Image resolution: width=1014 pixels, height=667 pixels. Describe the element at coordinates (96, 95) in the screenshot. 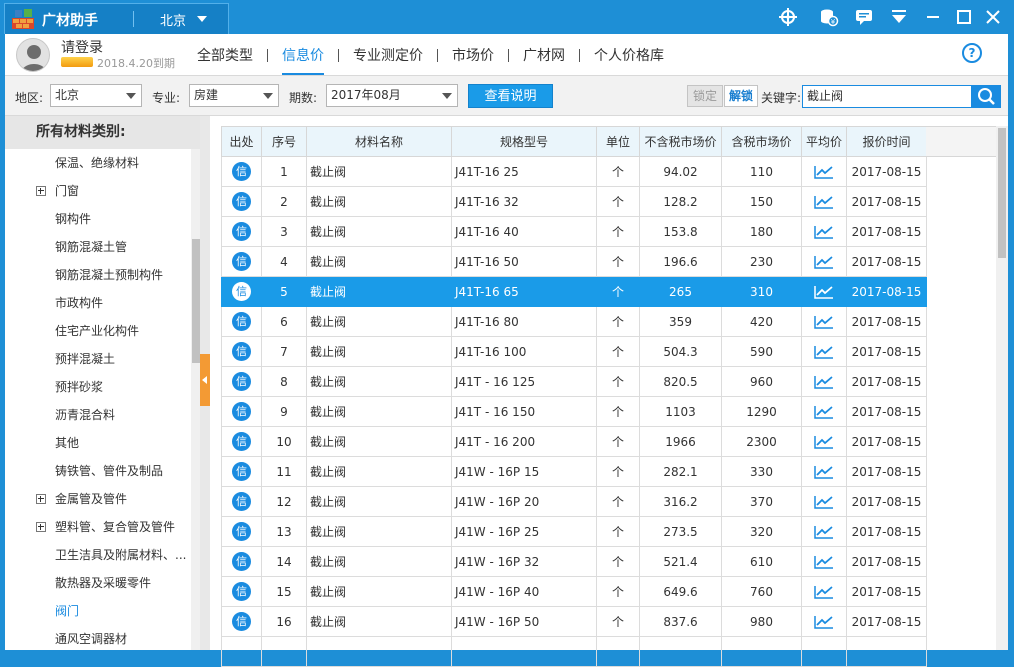

I see `region-select: 北京` at that location.